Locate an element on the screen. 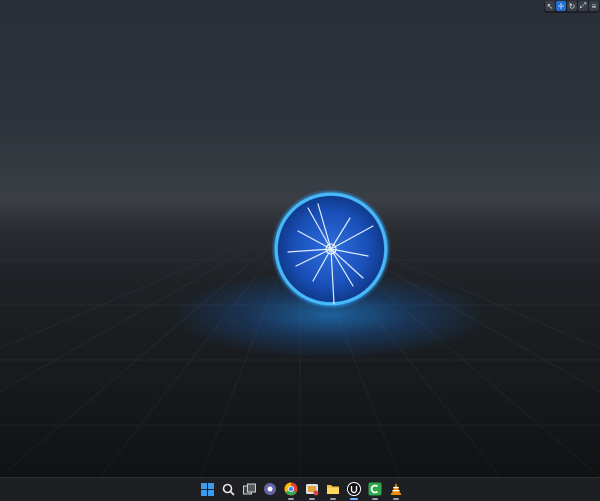 This screenshot has width=600, height=501. chat-bubble-icon is located at coordinates (270, 489).